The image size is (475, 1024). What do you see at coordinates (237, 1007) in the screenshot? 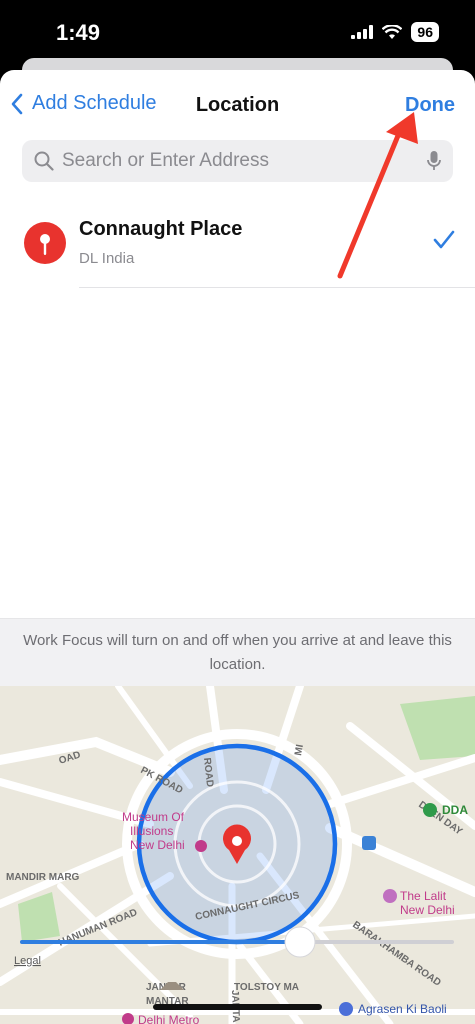
I see `home-indicator` at bounding box center [237, 1007].